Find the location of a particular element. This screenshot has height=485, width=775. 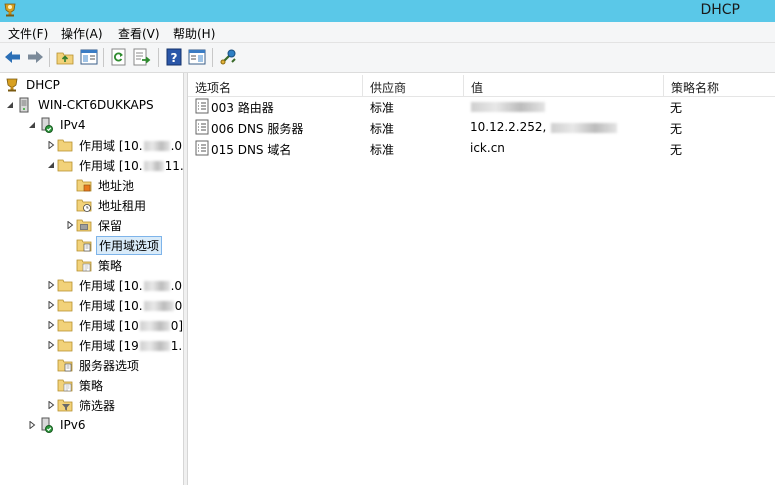

filter-icon is located at coordinates (65, 405).